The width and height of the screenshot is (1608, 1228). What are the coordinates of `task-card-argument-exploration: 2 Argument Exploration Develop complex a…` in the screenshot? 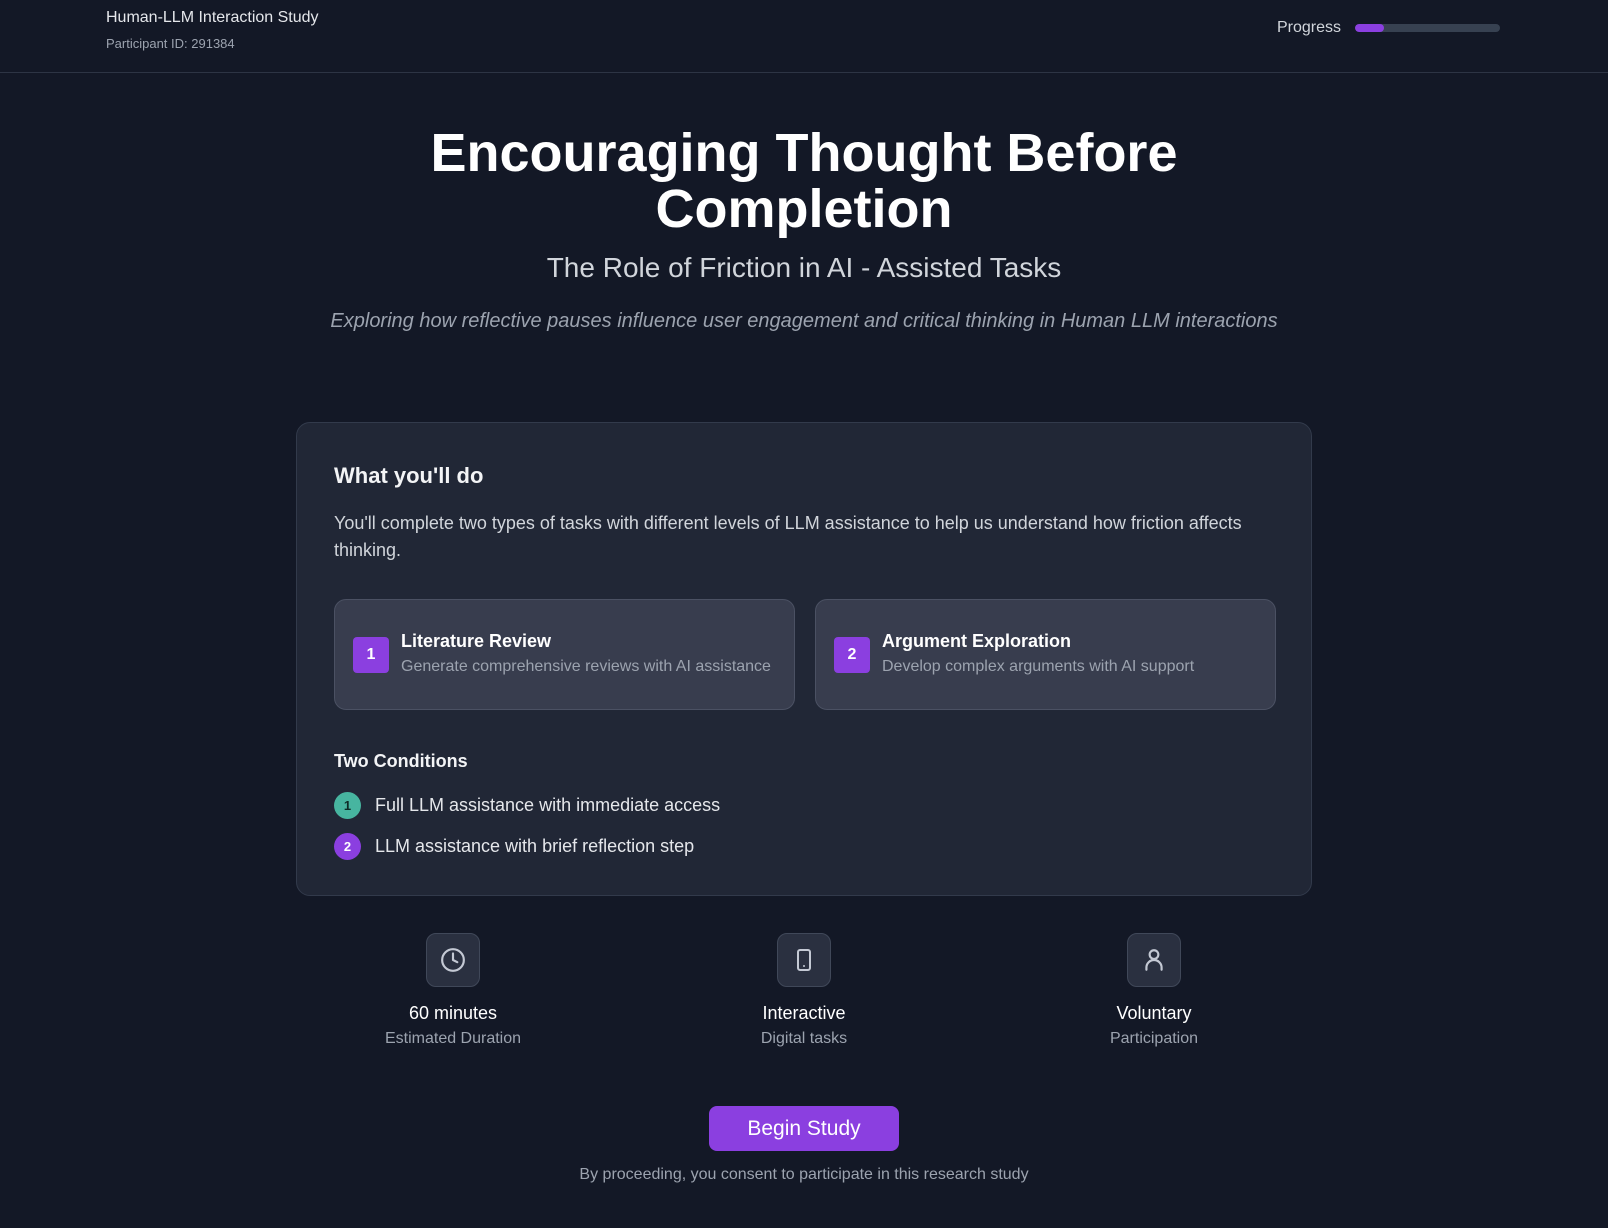 It's located at (1045, 654).